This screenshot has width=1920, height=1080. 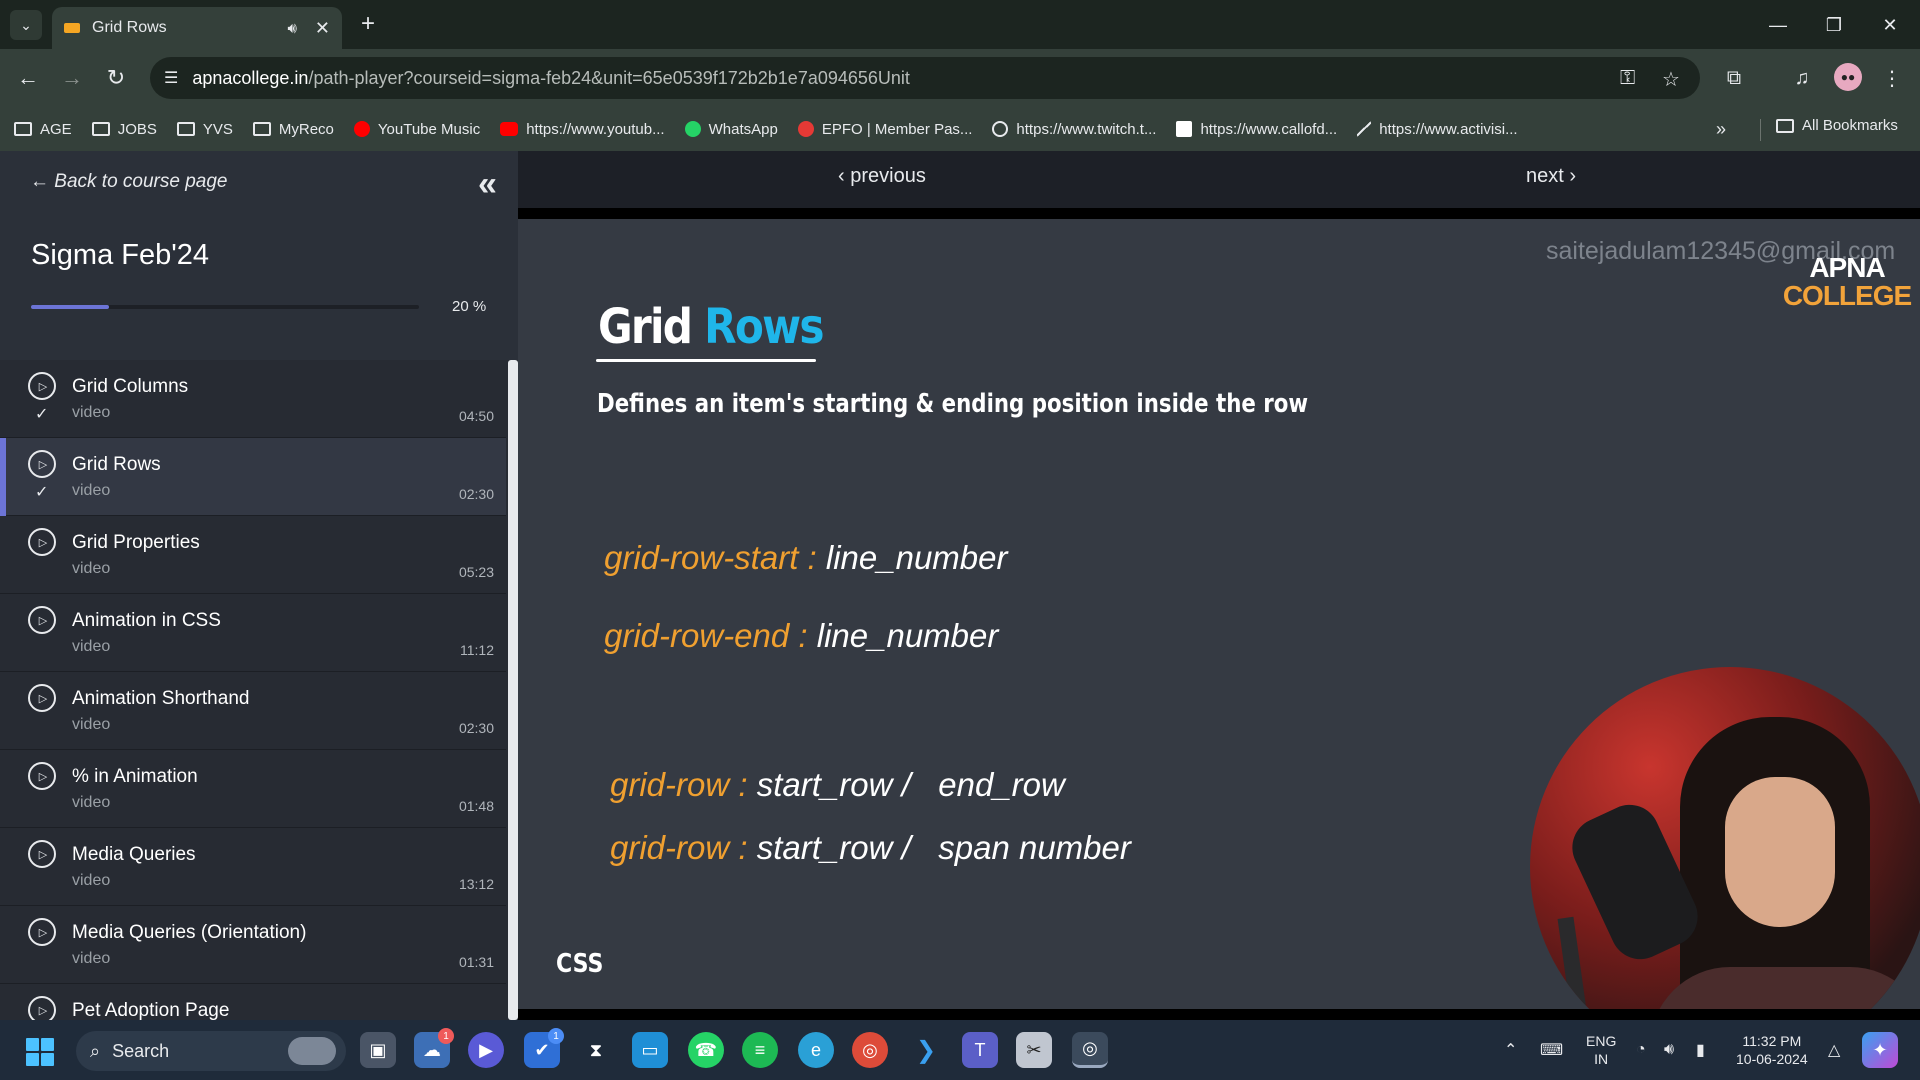 I want to click on lesson-item: ▷ Animation Shorthand video 02:30, so click(x=253, y=711).